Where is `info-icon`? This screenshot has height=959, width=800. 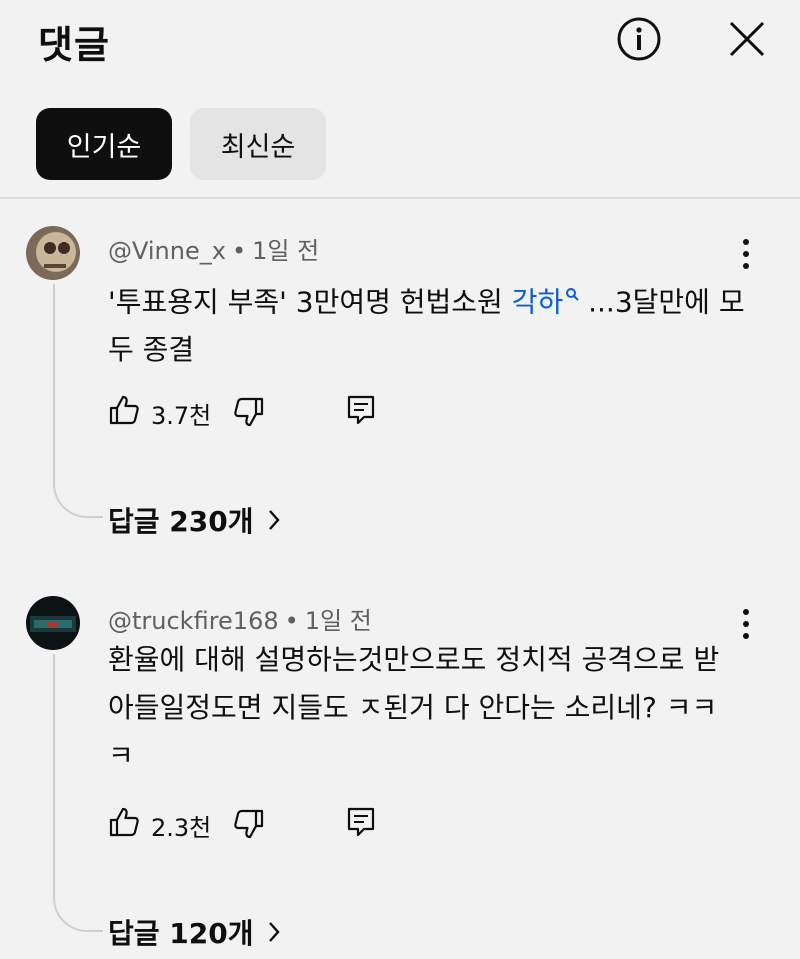 info-icon is located at coordinates (639, 39).